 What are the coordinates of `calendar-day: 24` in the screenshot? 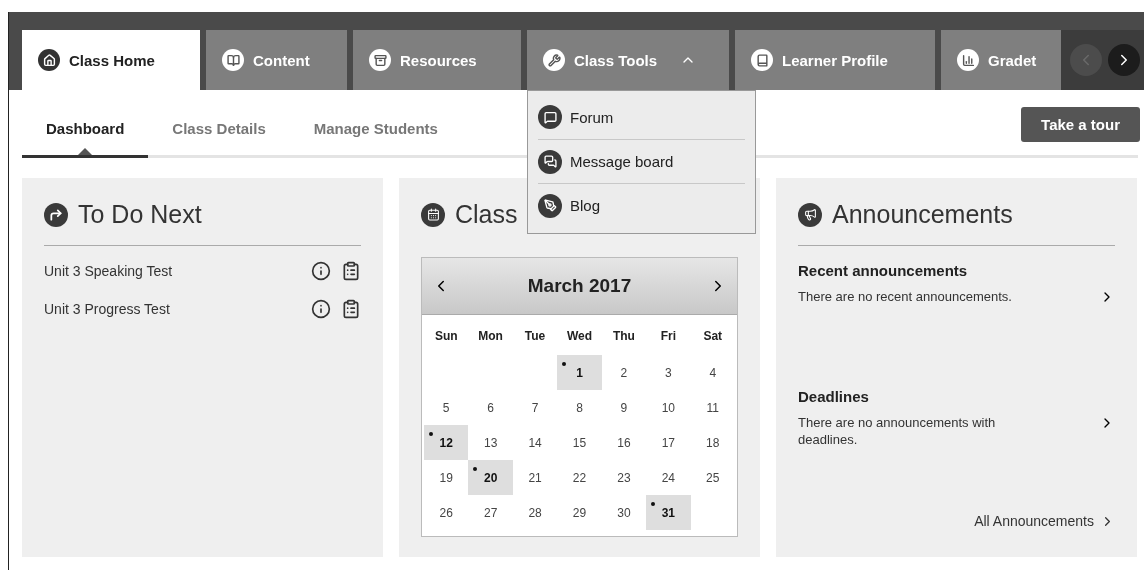 It's located at (668, 477).